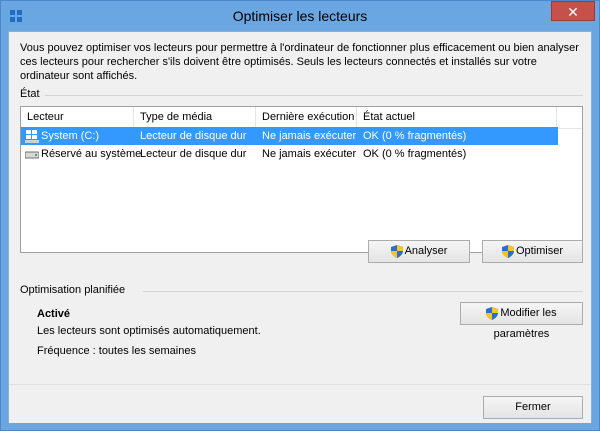 The height and width of the screenshot is (431, 600). What do you see at coordinates (306, 117) in the screenshot?
I see `column-header-last-run: Dernière exécution` at bounding box center [306, 117].